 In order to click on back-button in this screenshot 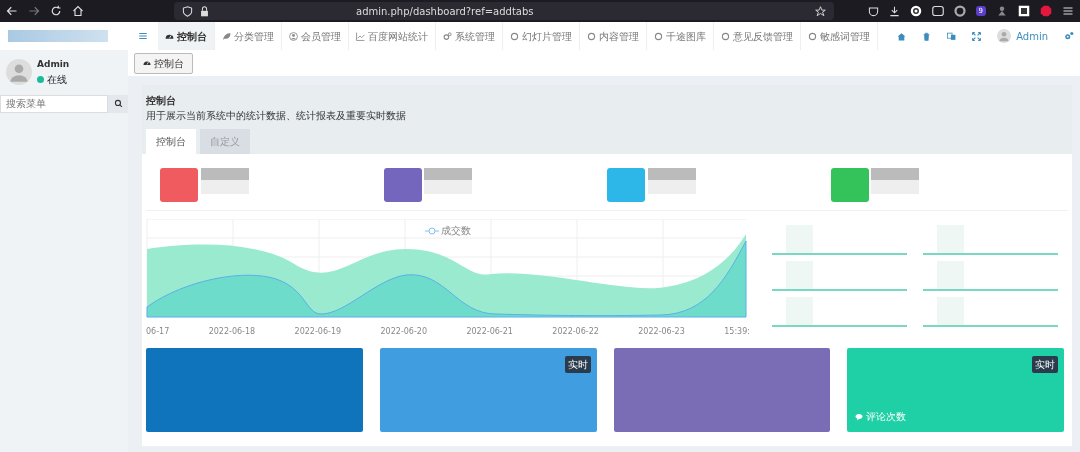, I will do `click(12, 11)`.